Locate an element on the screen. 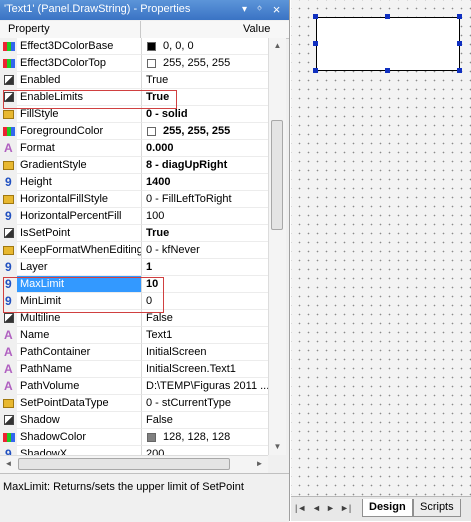 The image size is (471, 522). property-name: ShadowX is located at coordinates (79, 450).